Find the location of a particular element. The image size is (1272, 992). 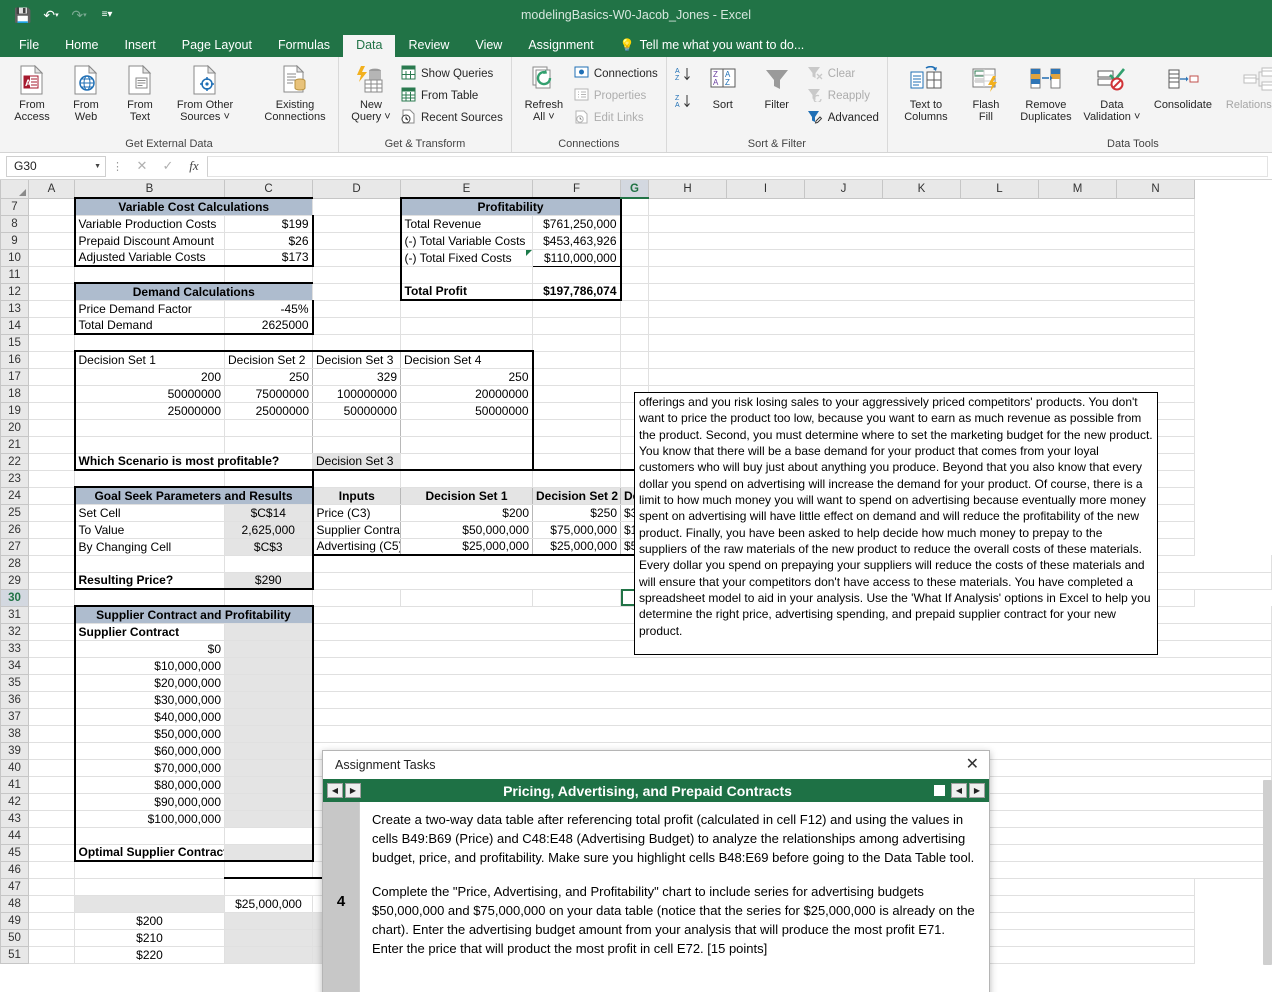

row-header-40: 40 is located at coordinates (14, 767).